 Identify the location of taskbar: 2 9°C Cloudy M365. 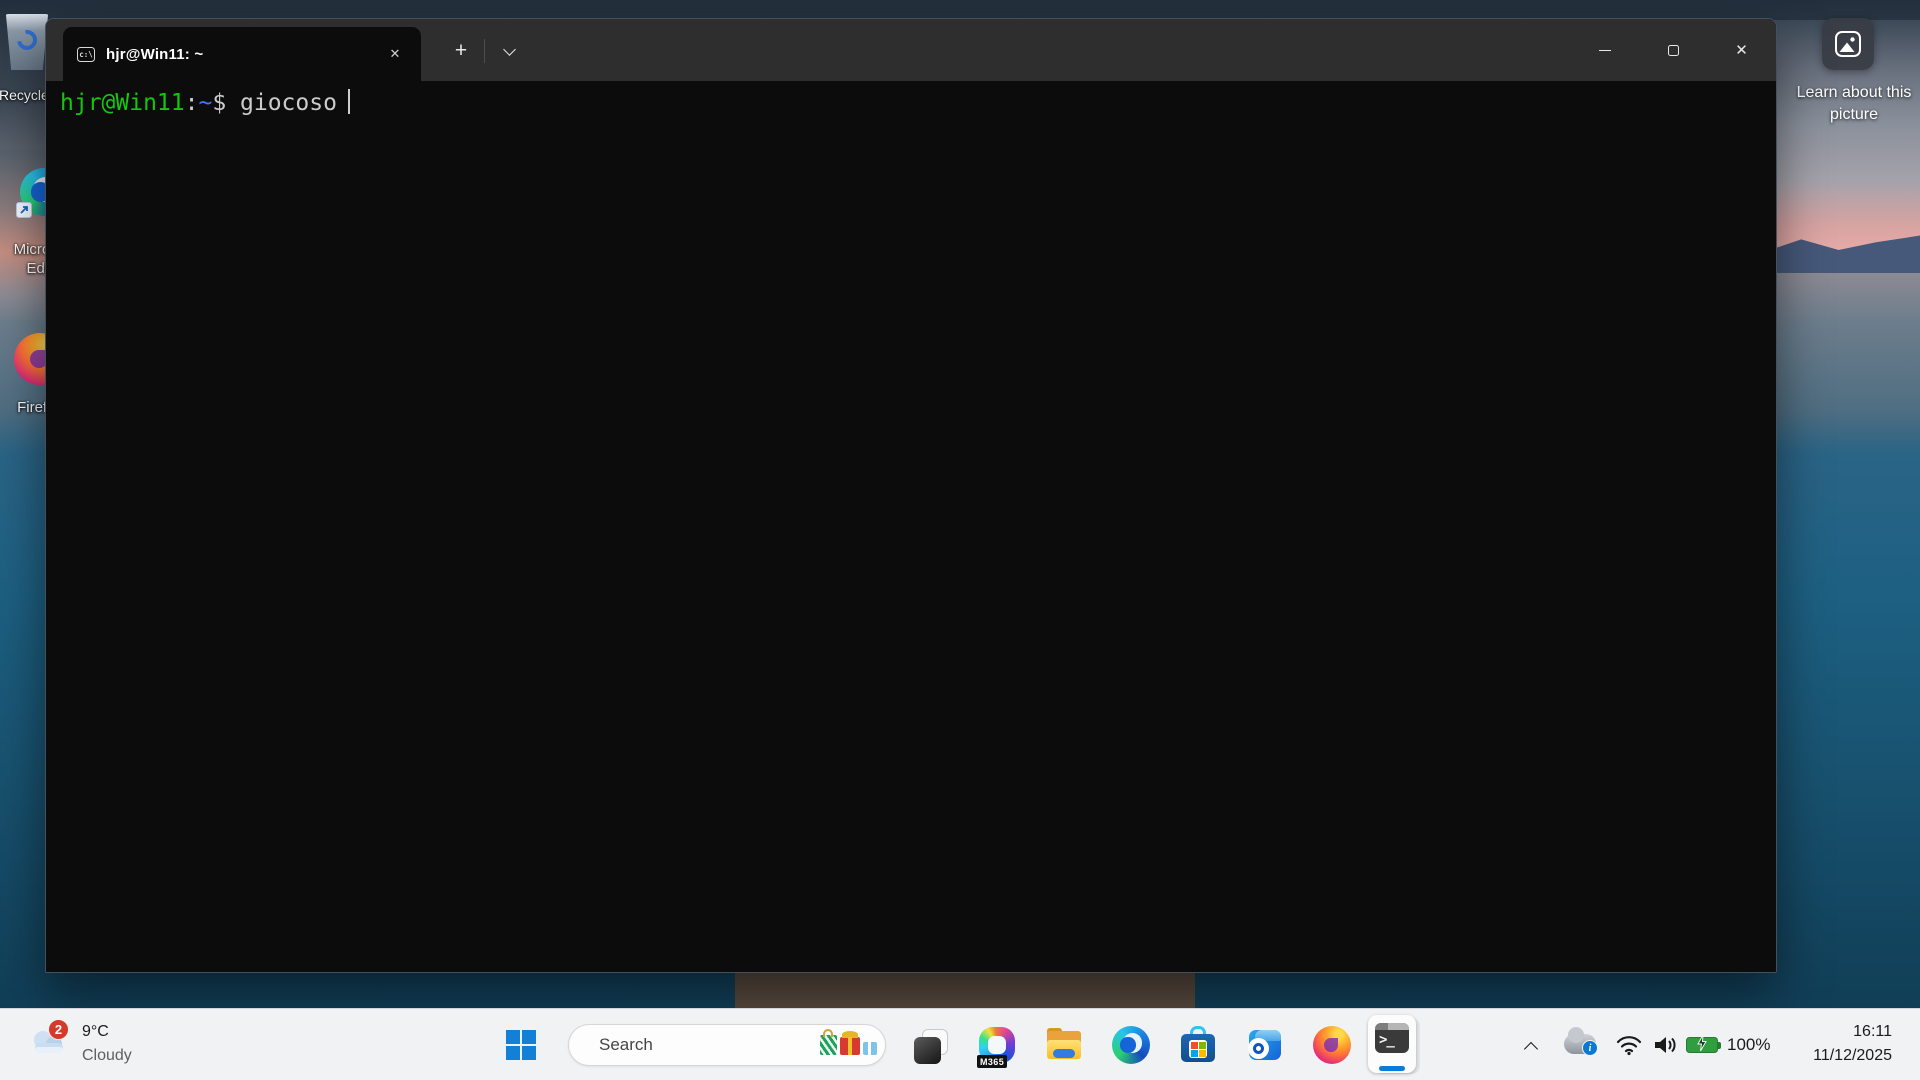
(960, 1044).